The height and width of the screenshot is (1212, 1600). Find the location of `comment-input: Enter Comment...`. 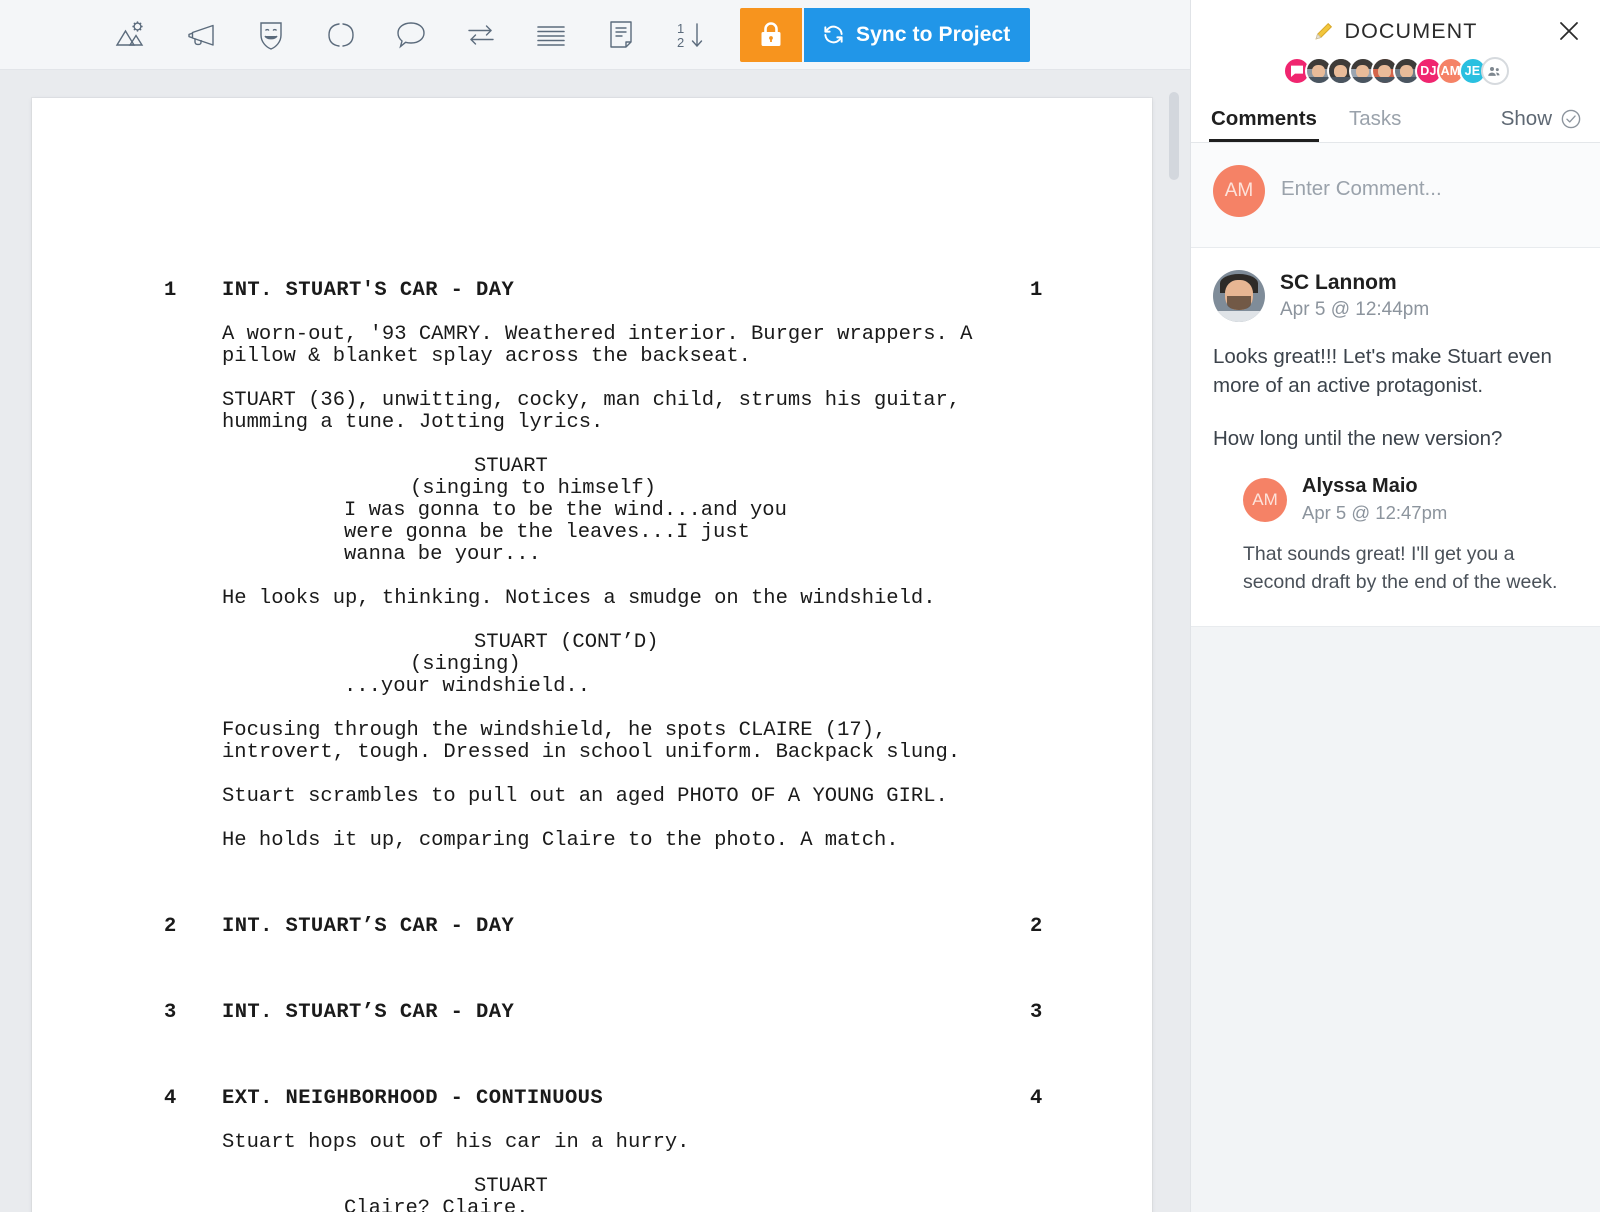

comment-input: Enter Comment... is located at coordinates (1361, 189).